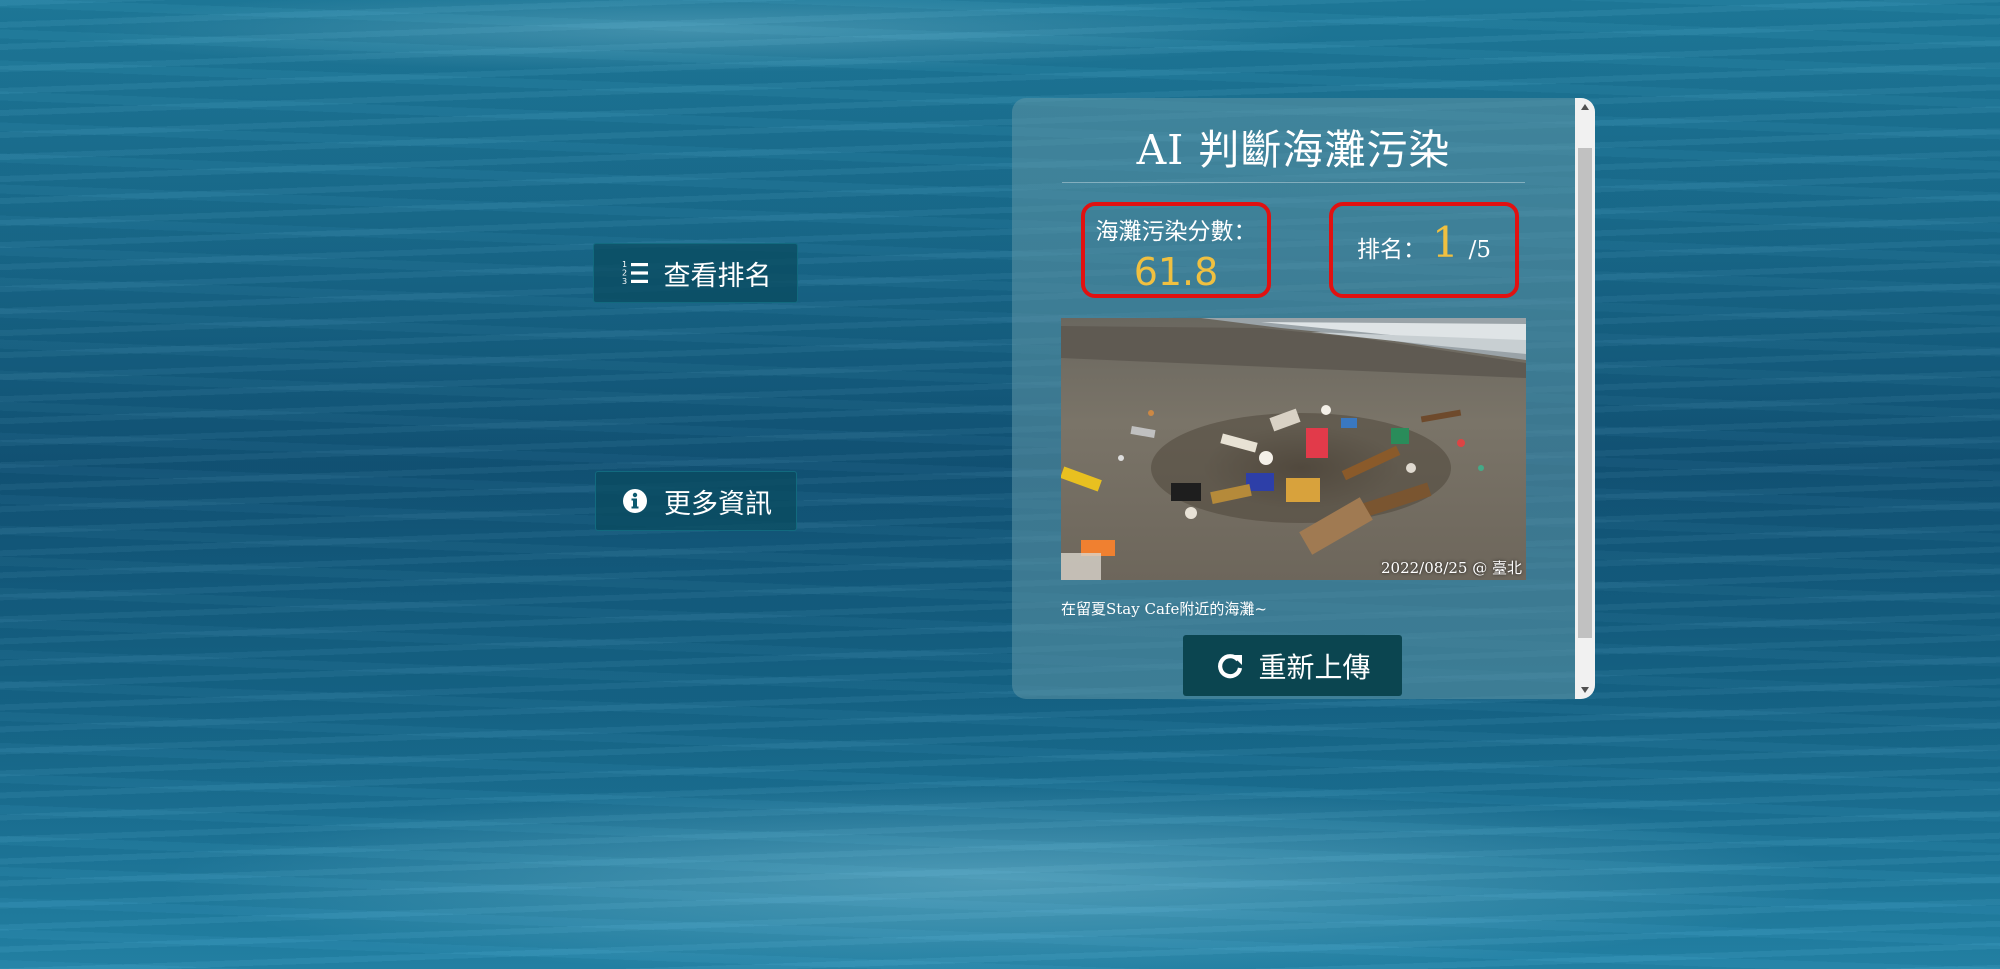 Image resolution: width=2000 pixels, height=969 pixels. What do you see at coordinates (635, 273) in the screenshot?
I see `list-ol-icon: 1 2 3` at bounding box center [635, 273].